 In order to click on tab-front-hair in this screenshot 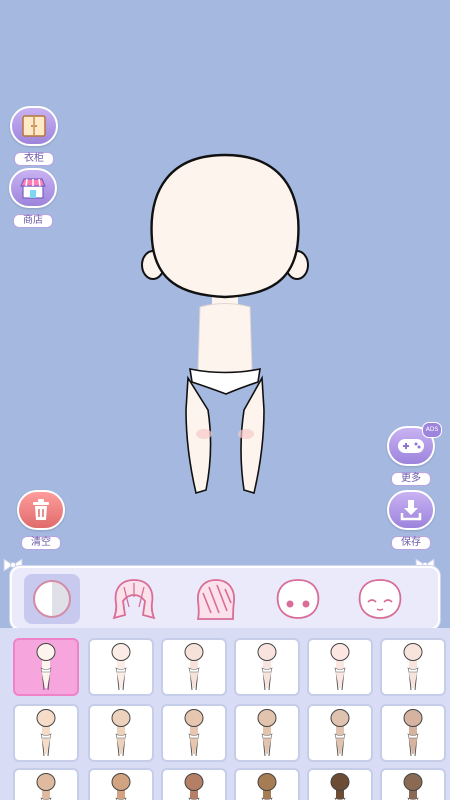, I will do `click(216, 599)`.